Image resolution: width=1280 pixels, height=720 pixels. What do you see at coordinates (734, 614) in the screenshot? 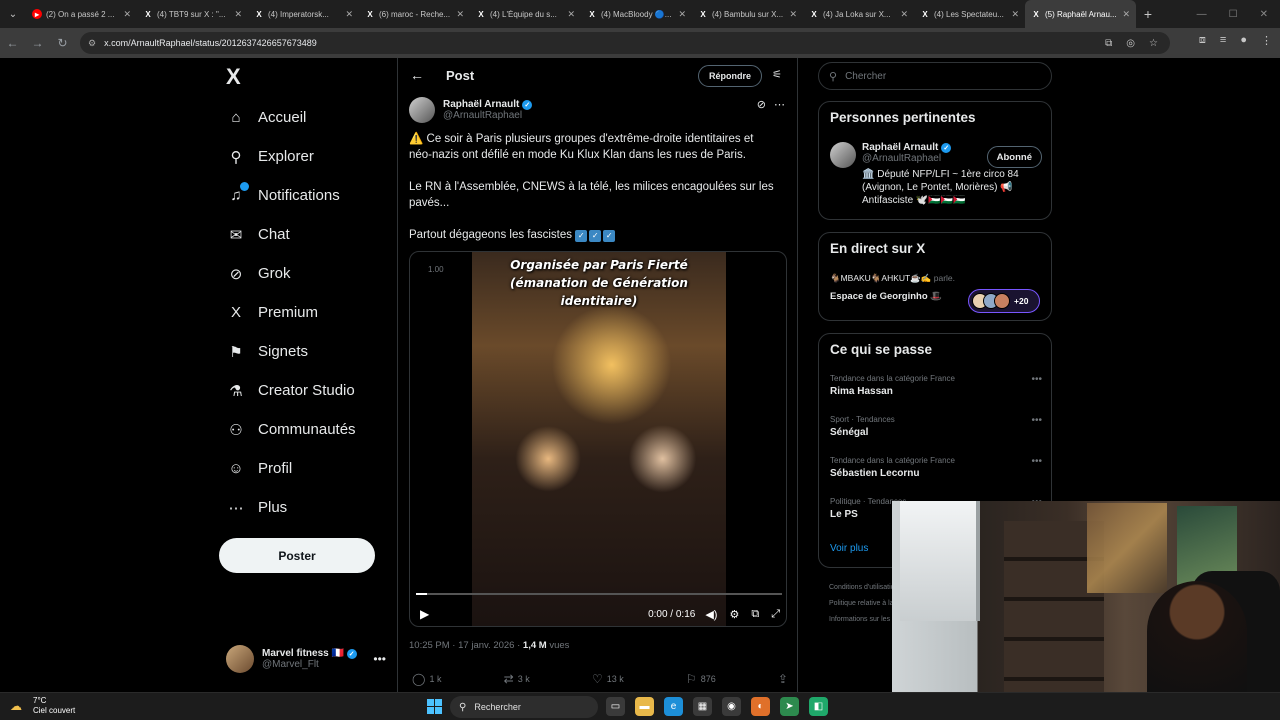
I see `settings-gear-icon: ⚙` at bounding box center [734, 614].